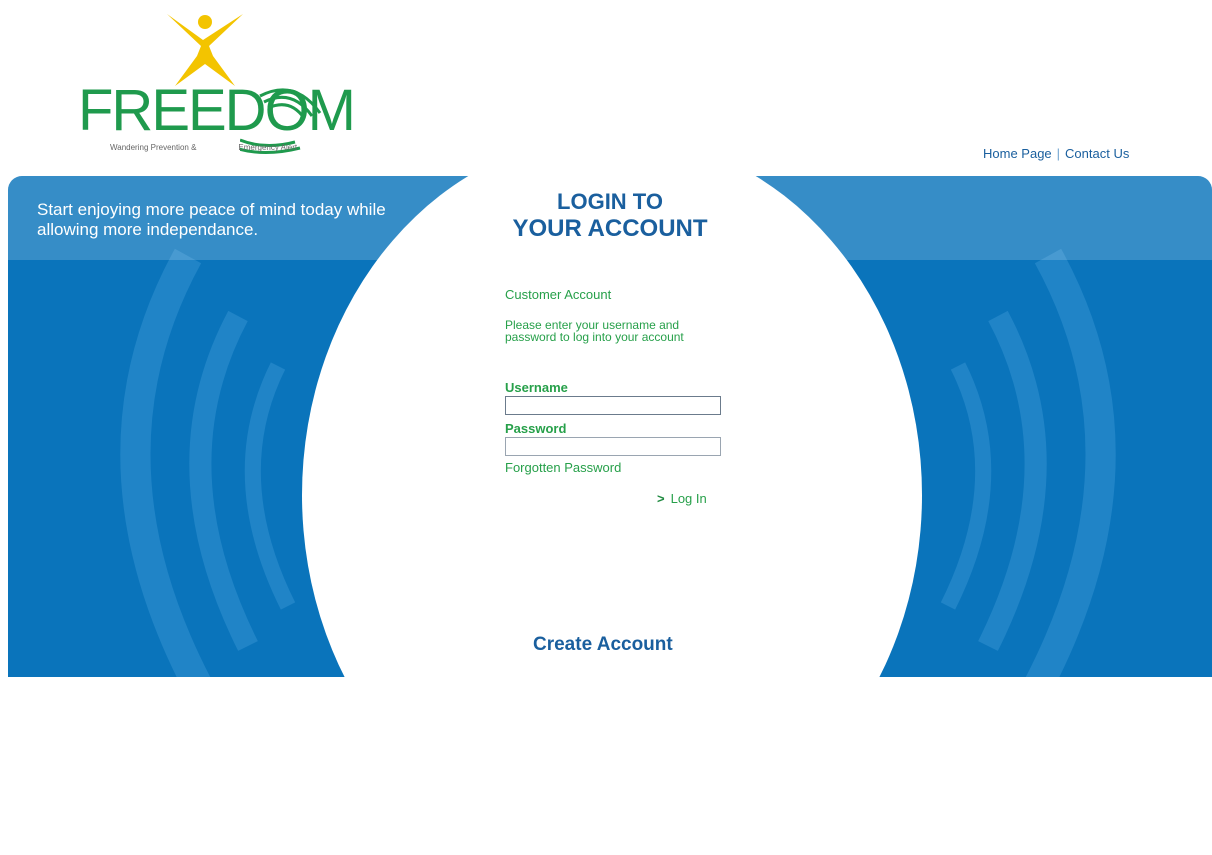 This screenshot has width=1212, height=855. Describe the element at coordinates (536, 428) in the screenshot. I see `password-label: Password` at that location.